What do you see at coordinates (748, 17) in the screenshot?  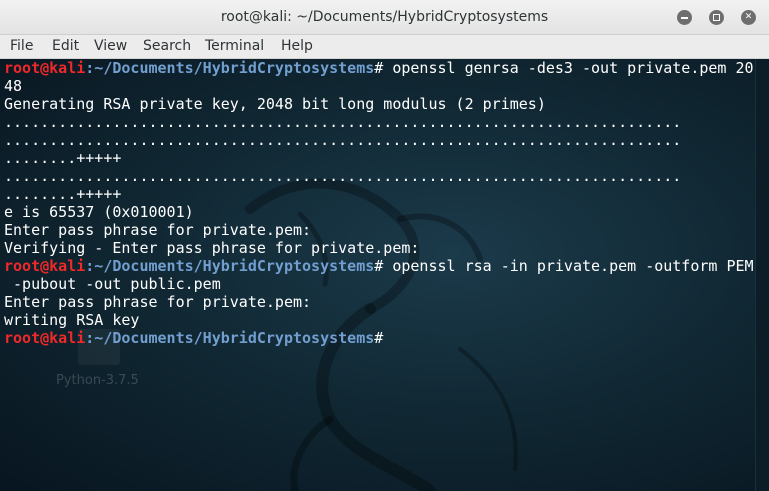 I see `close-button` at bounding box center [748, 17].